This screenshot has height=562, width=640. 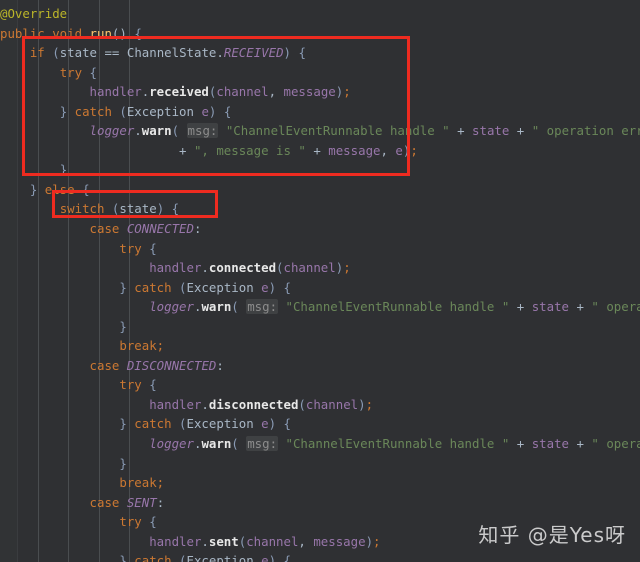 What do you see at coordinates (123, 33) in the screenshot?
I see `code-token: ()` at bounding box center [123, 33].